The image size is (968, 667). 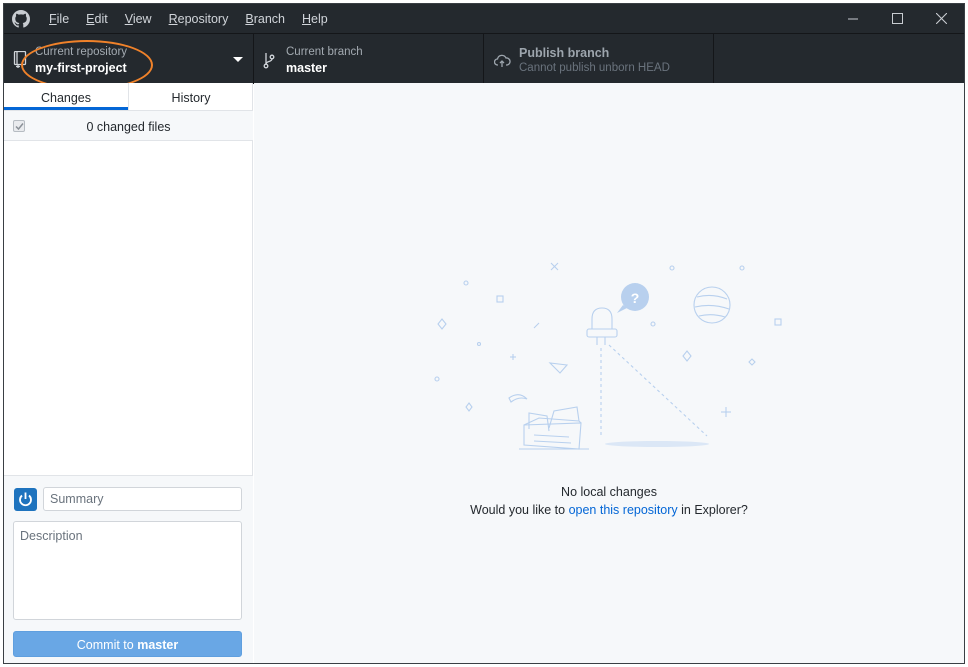 I want to click on current-repository-name: my-first-project, so click(x=81, y=68).